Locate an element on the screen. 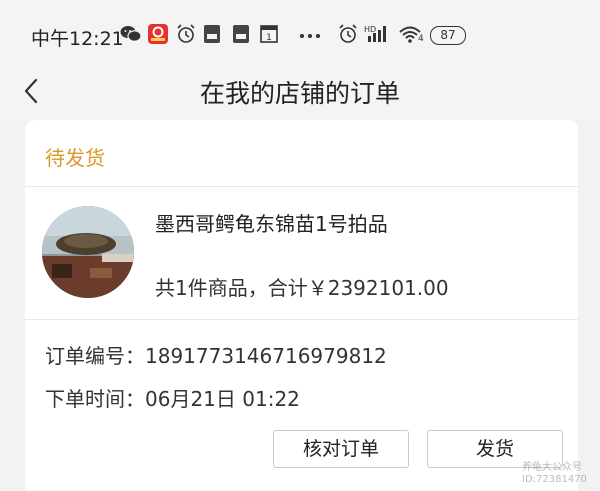 This screenshot has width=600, height=491. order-number-value: 1891773146716979812 is located at coordinates (266, 356).